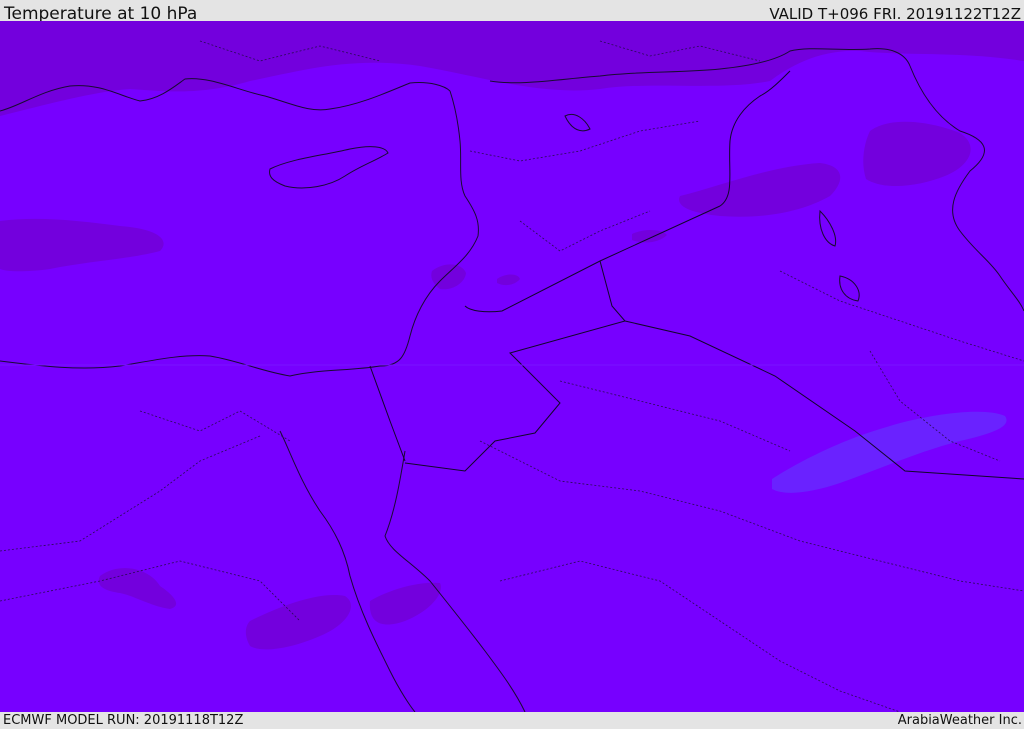 The height and width of the screenshot is (729, 1024). I want to click on credit-label: ArabiaWeather Inc., so click(959, 720).